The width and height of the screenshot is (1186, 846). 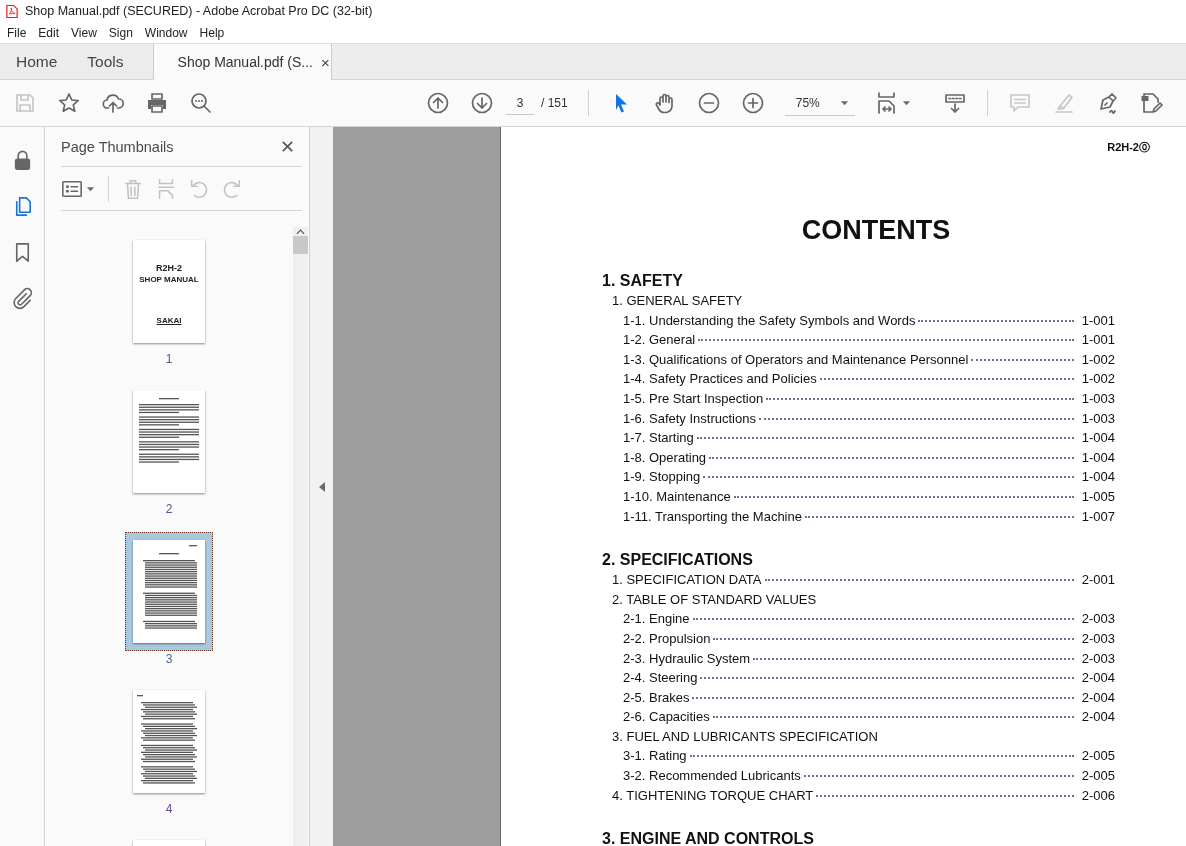 What do you see at coordinates (157, 103) in the screenshot?
I see `print-icon` at bounding box center [157, 103].